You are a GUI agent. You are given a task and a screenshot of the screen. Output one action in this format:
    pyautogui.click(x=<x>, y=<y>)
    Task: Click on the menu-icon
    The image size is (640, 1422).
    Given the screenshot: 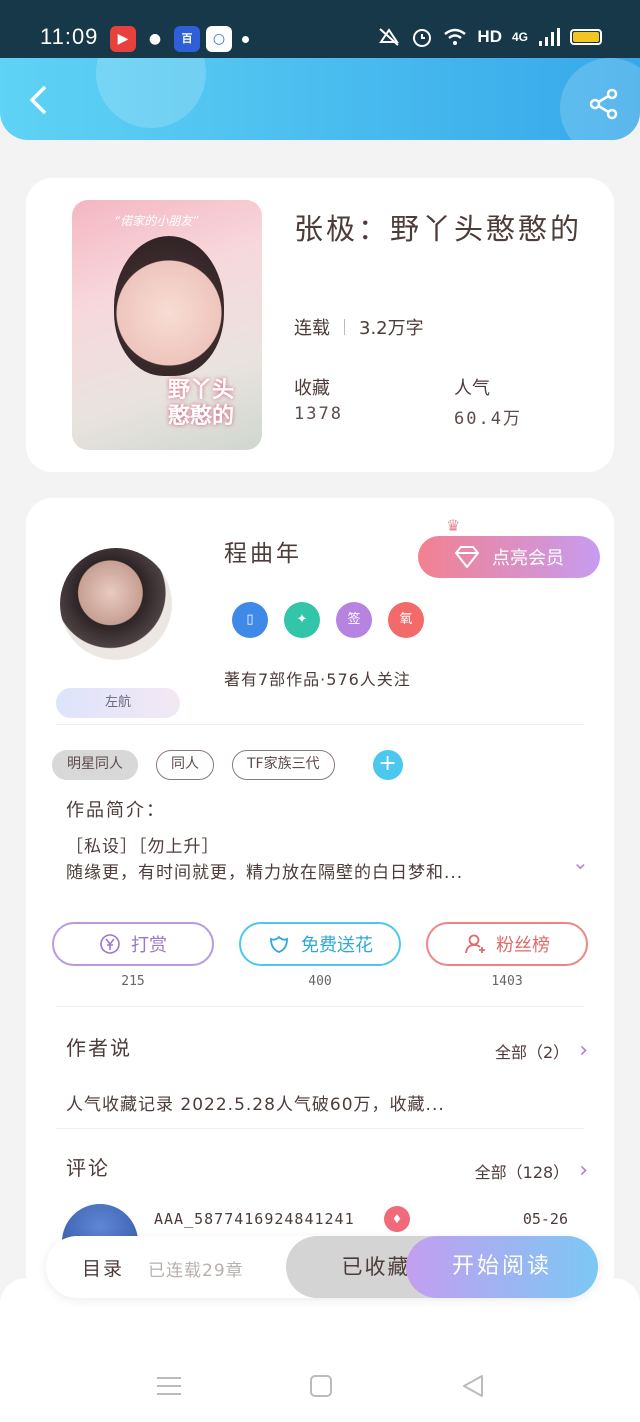 What is the action you would take?
    pyautogui.click(x=169, y=1386)
    